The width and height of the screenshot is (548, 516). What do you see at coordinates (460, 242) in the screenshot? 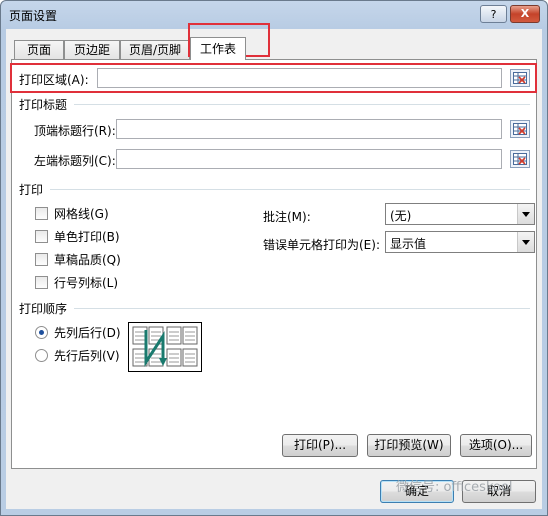
I see `cell-errors-select: 显示值` at bounding box center [460, 242].